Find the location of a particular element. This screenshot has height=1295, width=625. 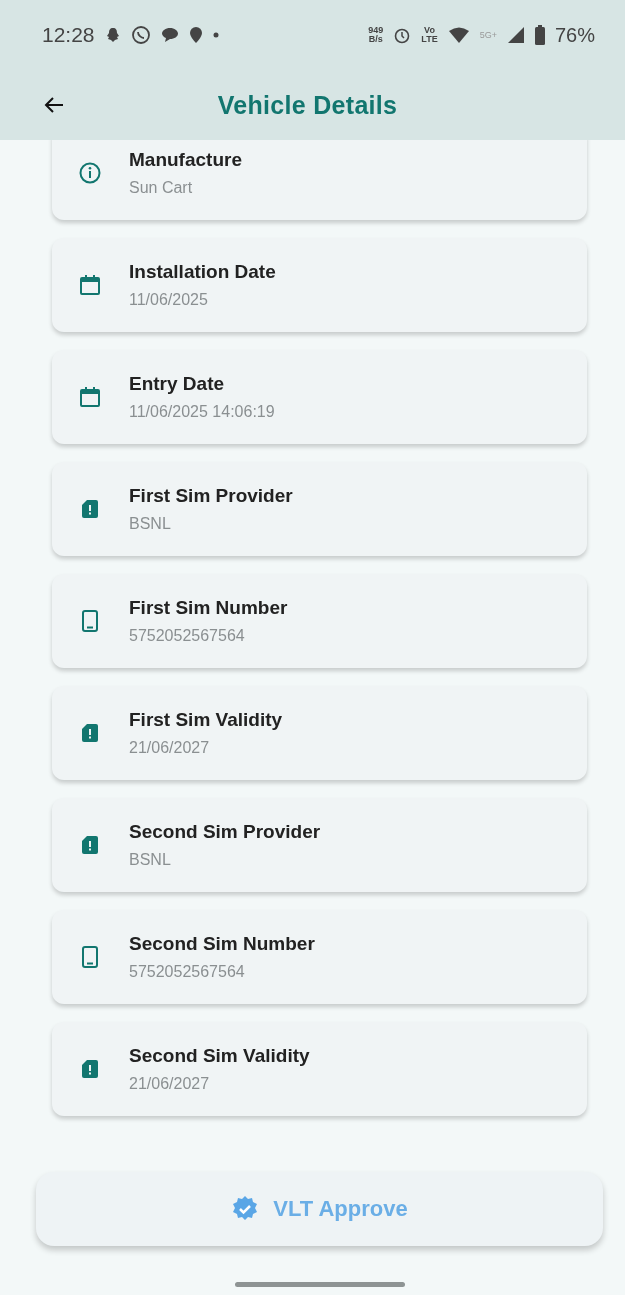

info-icon is located at coordinates (90, 173).